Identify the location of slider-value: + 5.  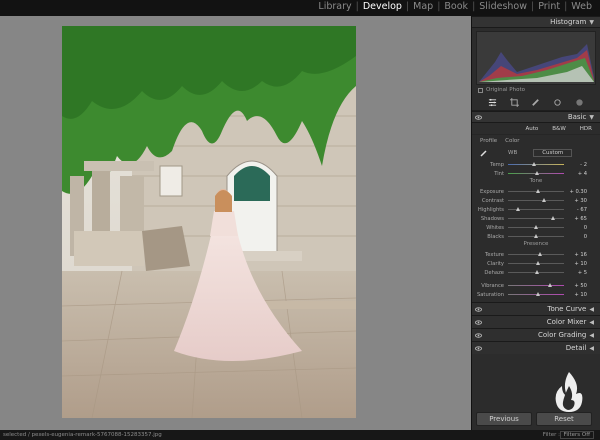
(577, 273).